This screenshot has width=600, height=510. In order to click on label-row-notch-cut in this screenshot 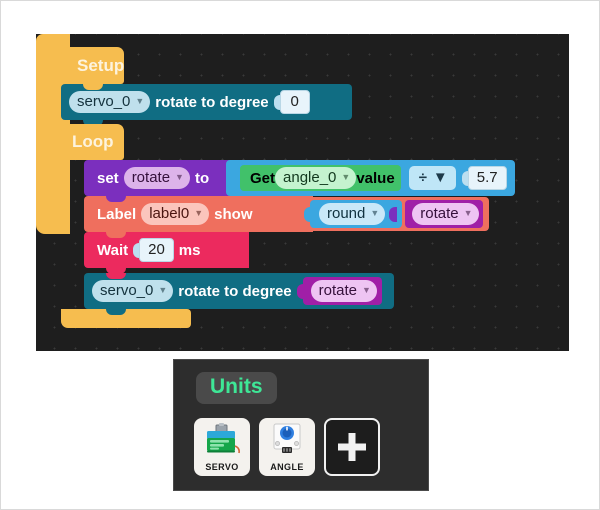, I will do `click(116, 199)`.